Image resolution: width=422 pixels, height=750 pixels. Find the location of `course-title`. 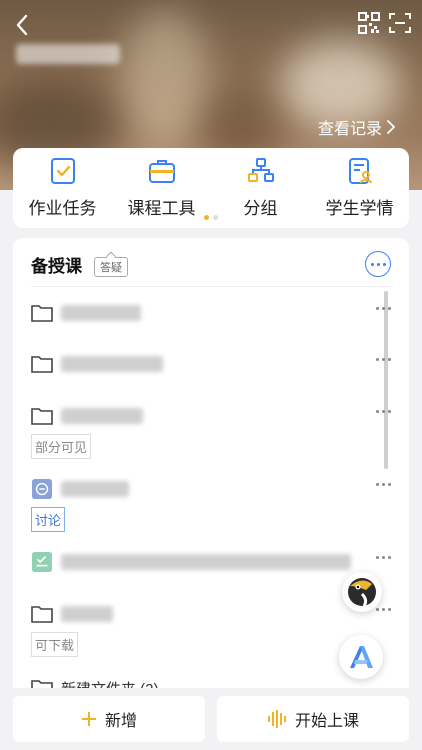

course-title is located at coordinates (68, 54).